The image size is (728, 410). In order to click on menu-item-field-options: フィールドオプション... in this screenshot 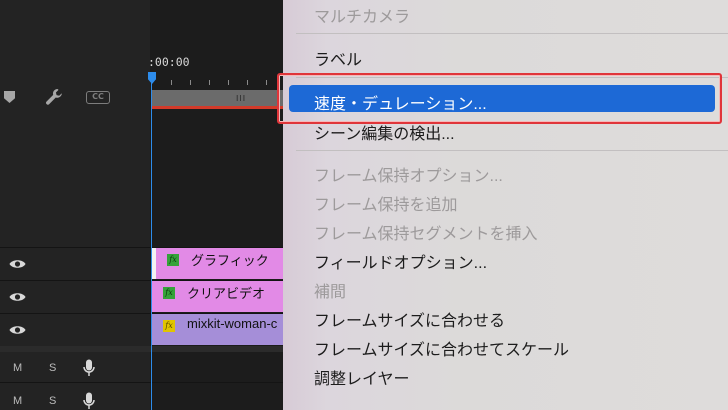, I will do `click(400, 261)`.